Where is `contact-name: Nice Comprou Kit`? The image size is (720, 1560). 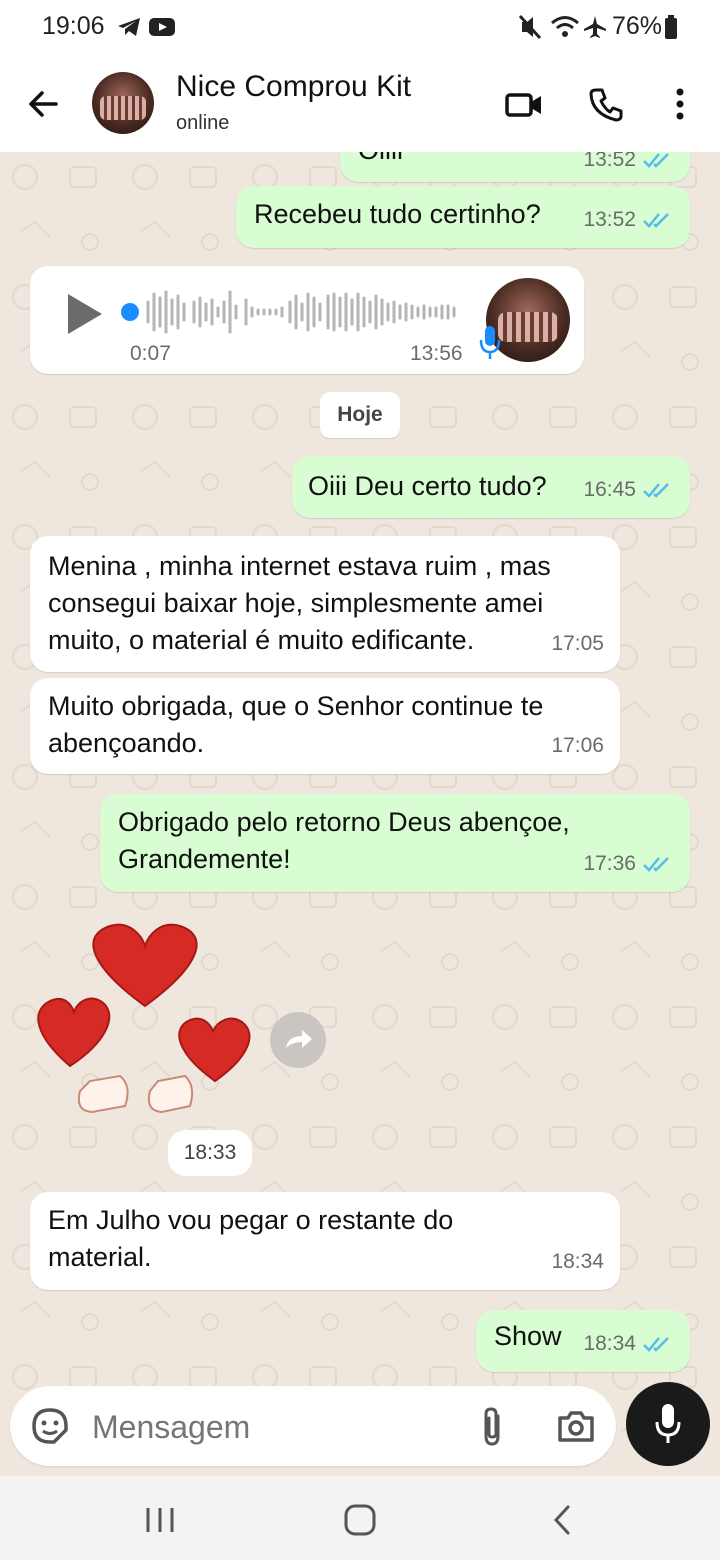
contact-name: Nice Comprou Kit is located at coordinates (293, 87).